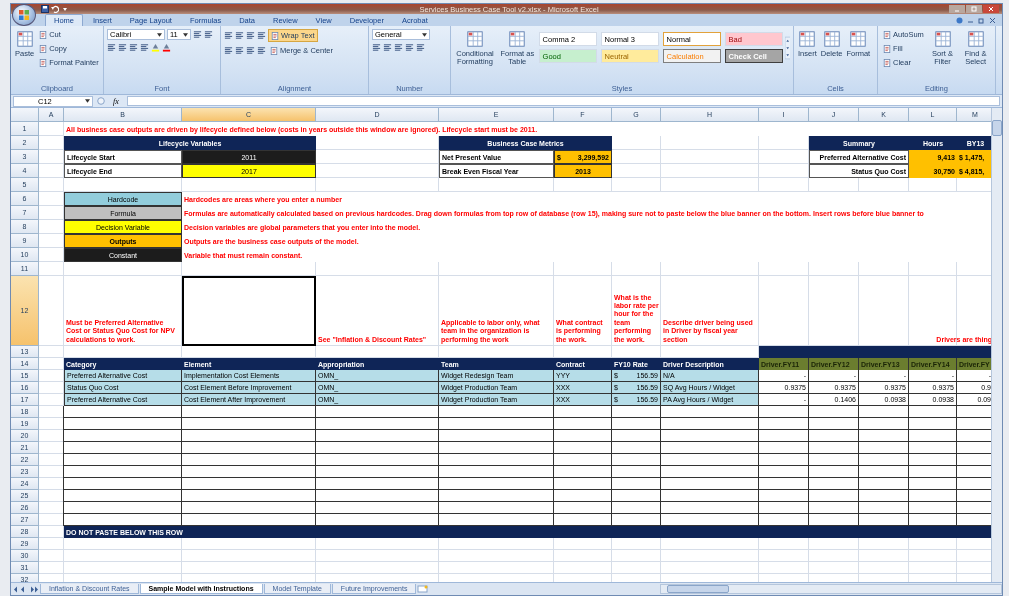  Describe the element at coordinates (831, 589) in the screenshot. I see `horizontal-scrollbar` at that location.